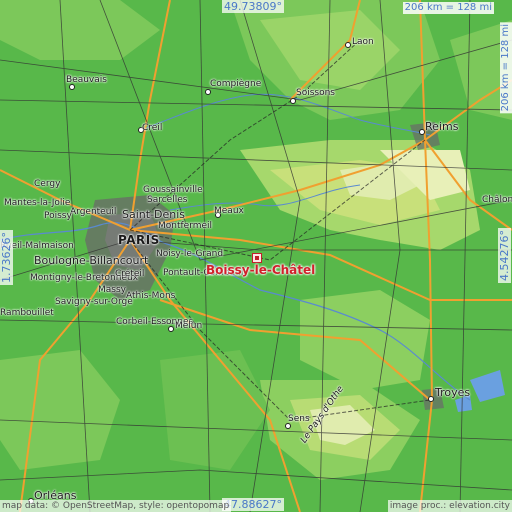  Describe the element at coordinates (363, 42) in the screenshot. I see `city-label-laon: Laon` at that location.